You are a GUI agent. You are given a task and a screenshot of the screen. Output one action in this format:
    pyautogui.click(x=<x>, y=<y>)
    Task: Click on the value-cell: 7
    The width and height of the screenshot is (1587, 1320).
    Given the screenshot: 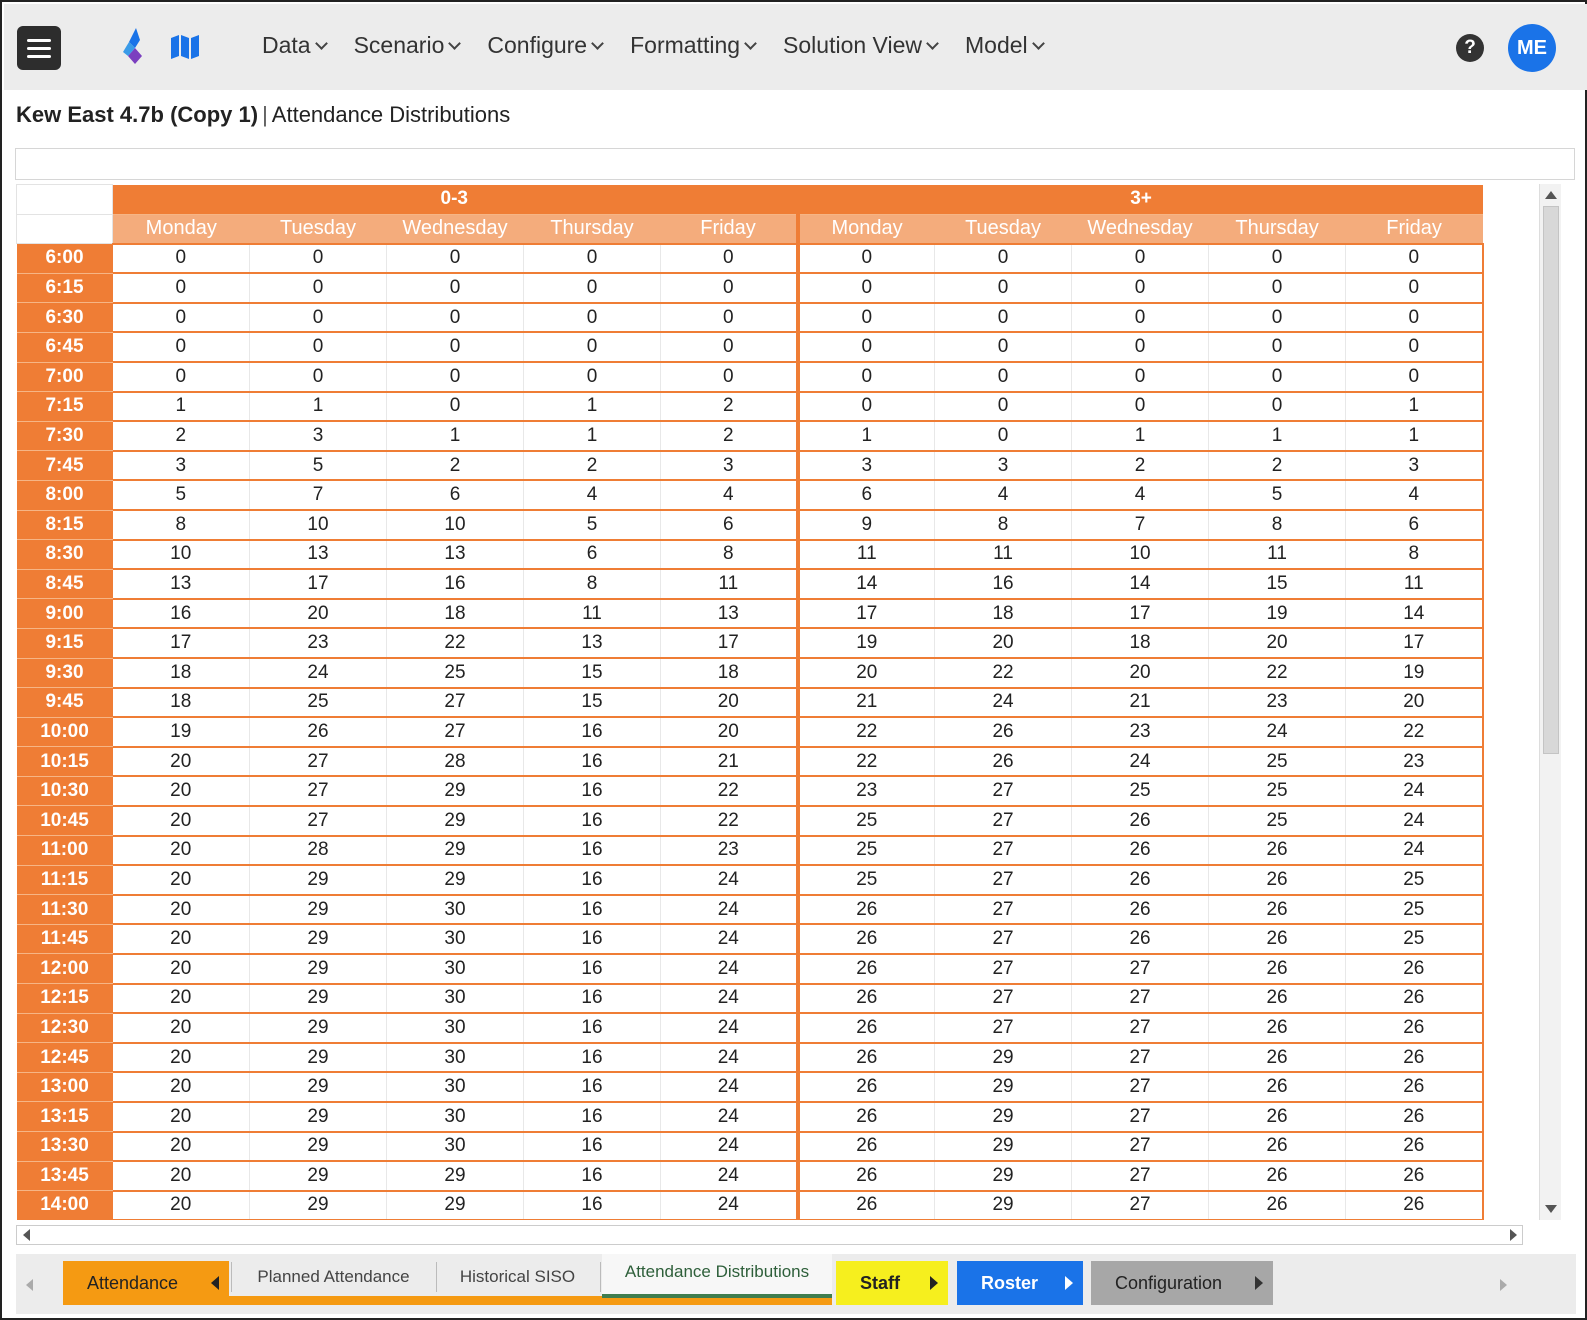 What is the action you would take?
    pyautogui.click(x=1140, y=525)
    